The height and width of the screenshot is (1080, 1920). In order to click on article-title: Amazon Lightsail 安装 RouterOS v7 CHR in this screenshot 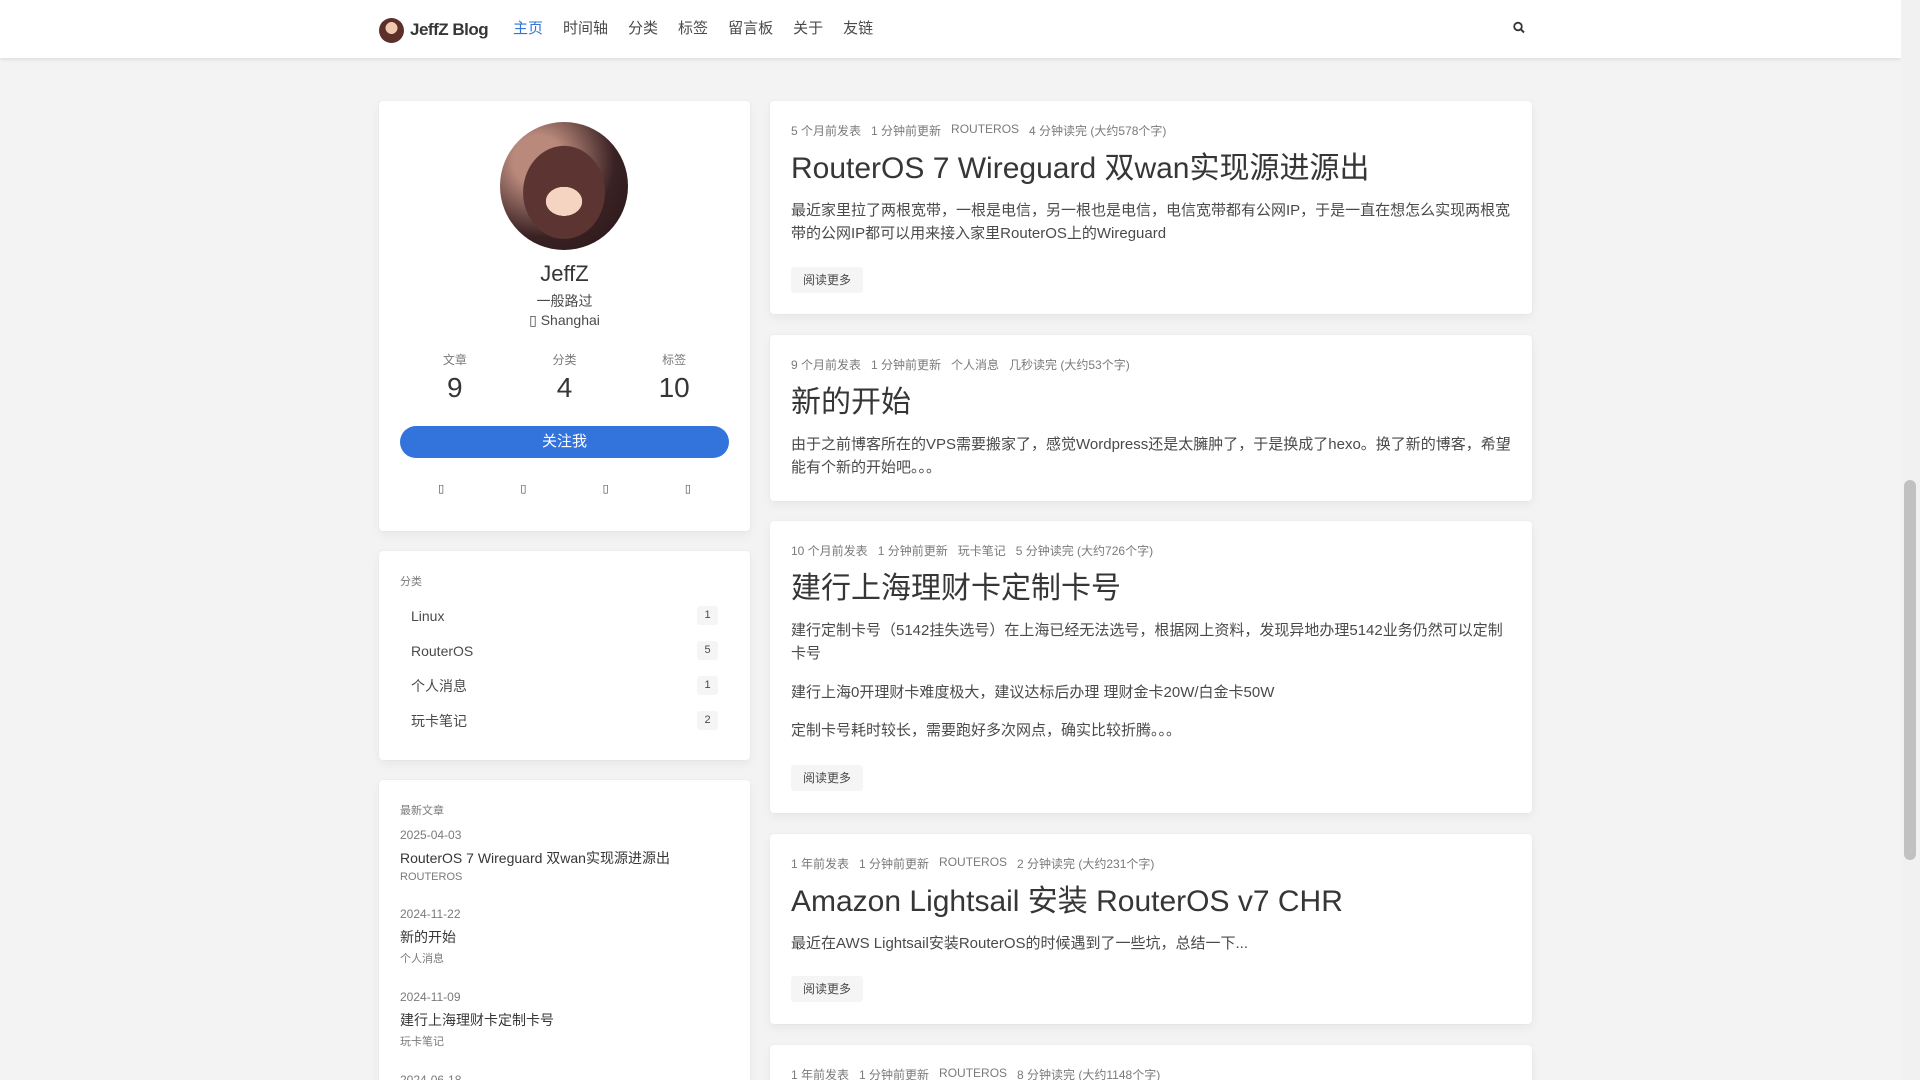, I will do `click(1067, 898)`.